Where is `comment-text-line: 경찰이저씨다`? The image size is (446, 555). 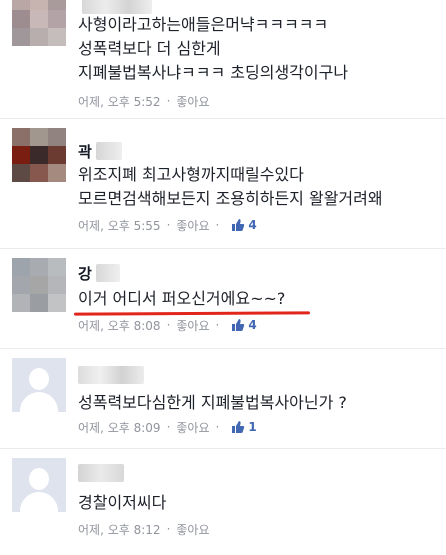
comment-text-line: 경찰이저씨다 is located at coordinates (122, 502).